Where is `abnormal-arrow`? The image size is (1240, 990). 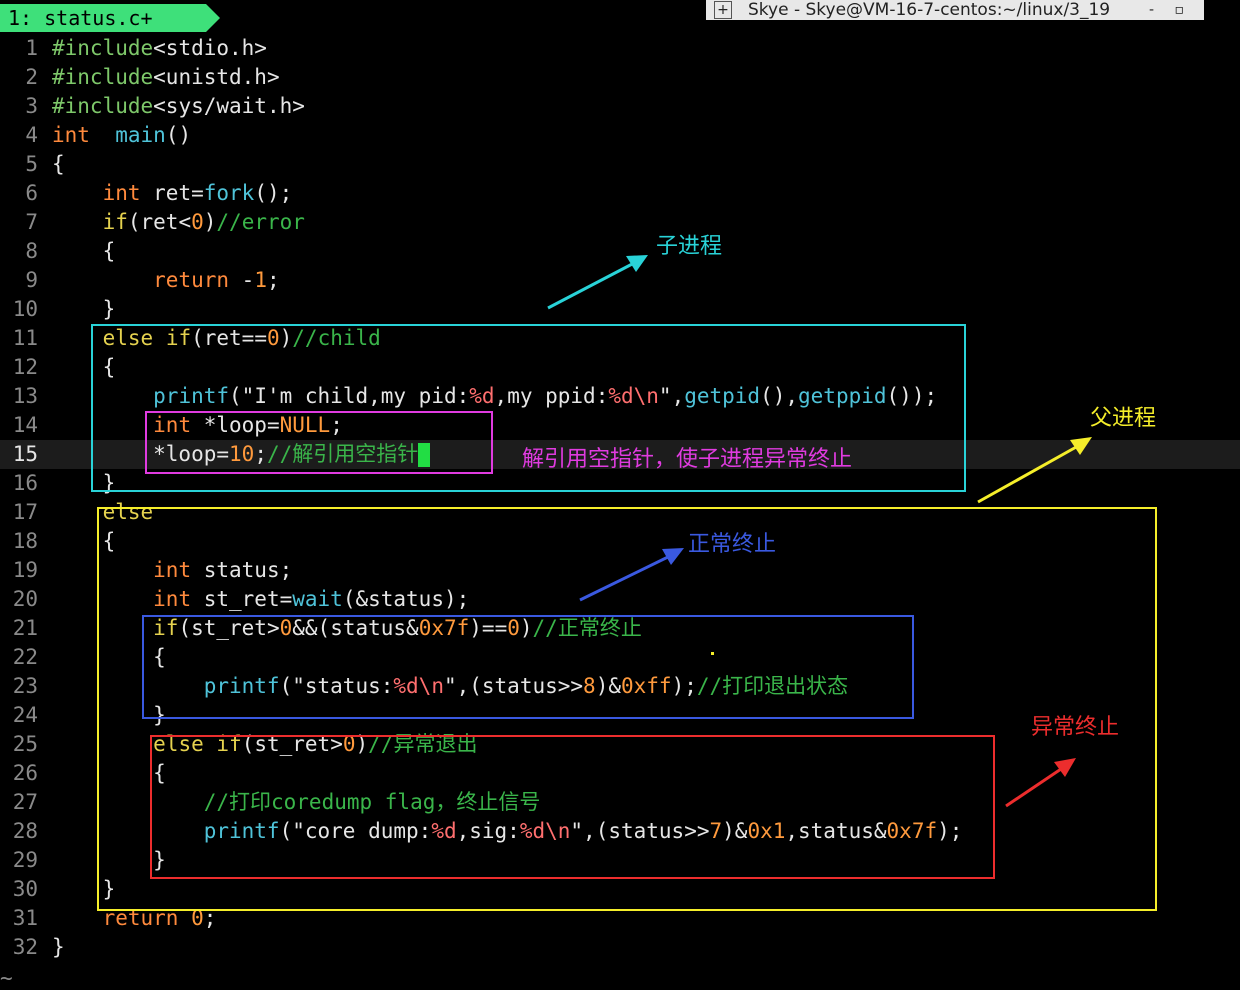 abnormal-arrow is located at coordinates (1035, 786).